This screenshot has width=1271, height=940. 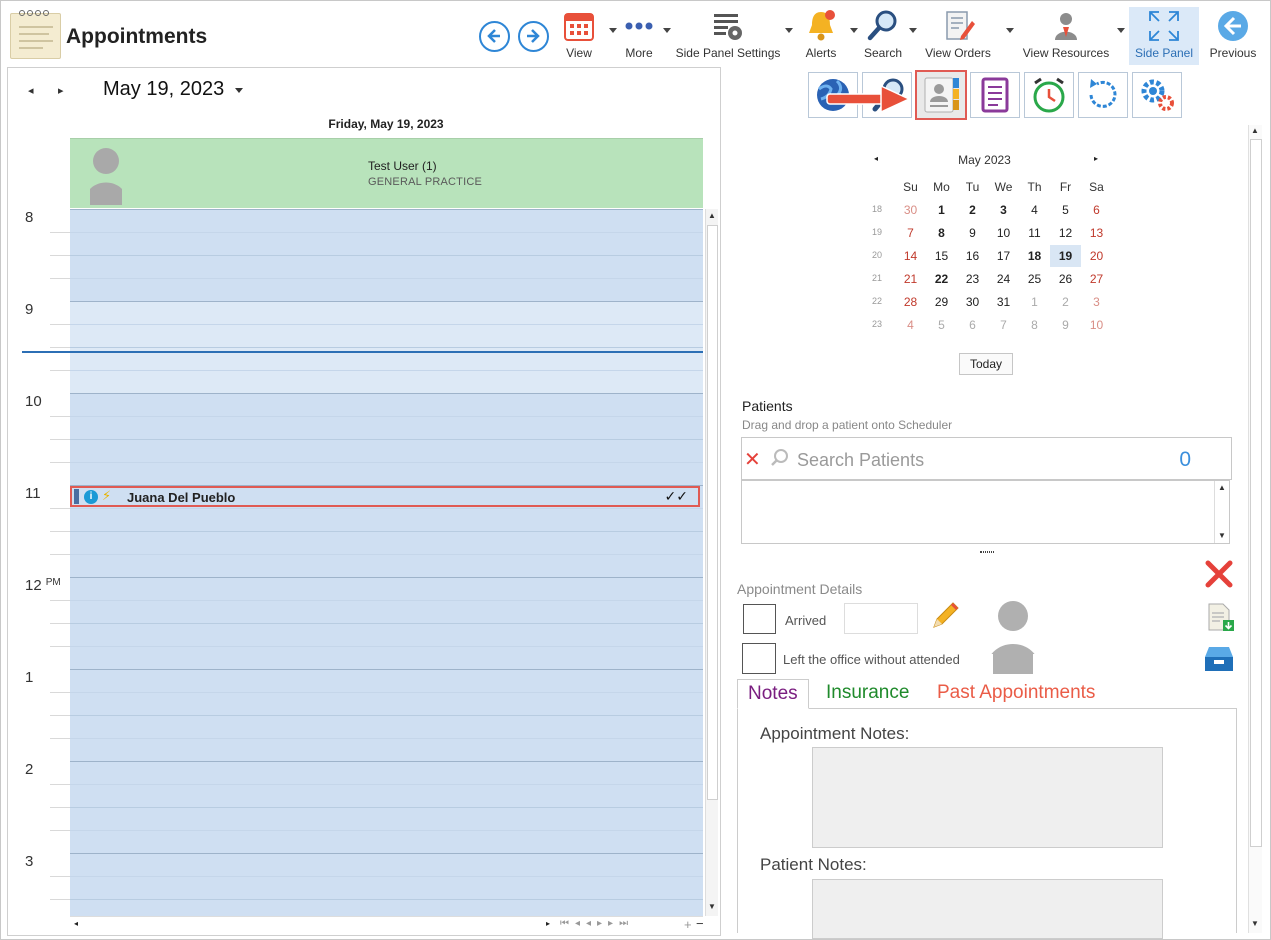 What do you see at coordinates (91, 497) in the screenshot?
I see `info-icon: i` at bounding box center [91, 497].